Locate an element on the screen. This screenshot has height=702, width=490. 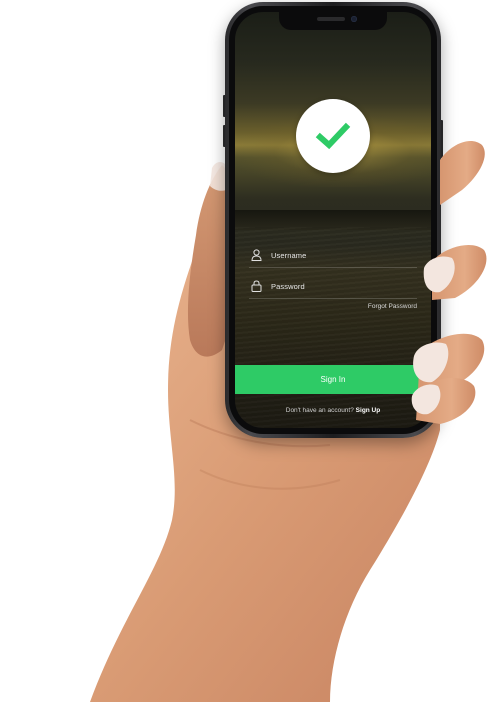
phone-notch is located at coordinates (333, 21).